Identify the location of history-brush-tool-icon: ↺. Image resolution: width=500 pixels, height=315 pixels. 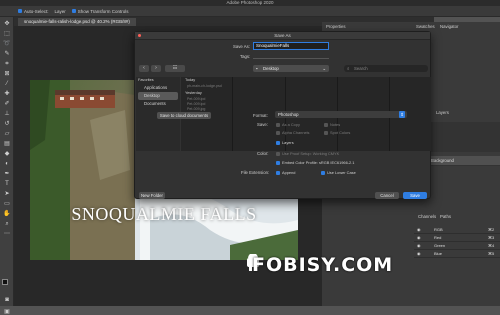
(7, 124).